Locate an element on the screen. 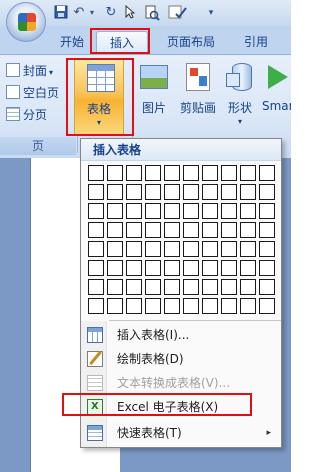  spelling-icon is located at coordinates (178, 13).